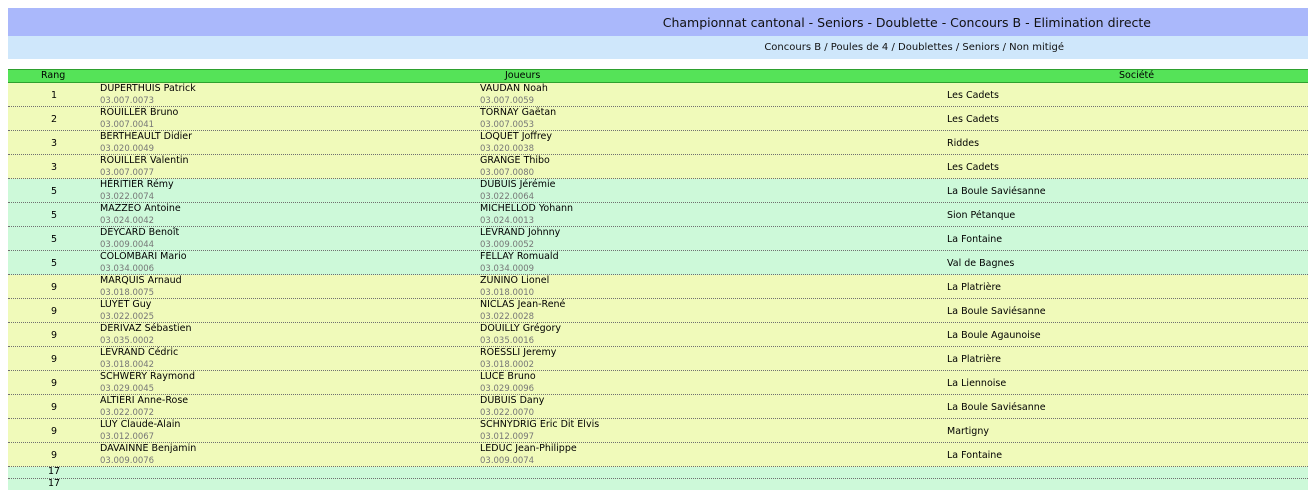 The image size is (1308, 490). What do you see at coordinates (54, 119) in the screenshot?
I see `rank-cell: 2` at bounding box center [54, 119].